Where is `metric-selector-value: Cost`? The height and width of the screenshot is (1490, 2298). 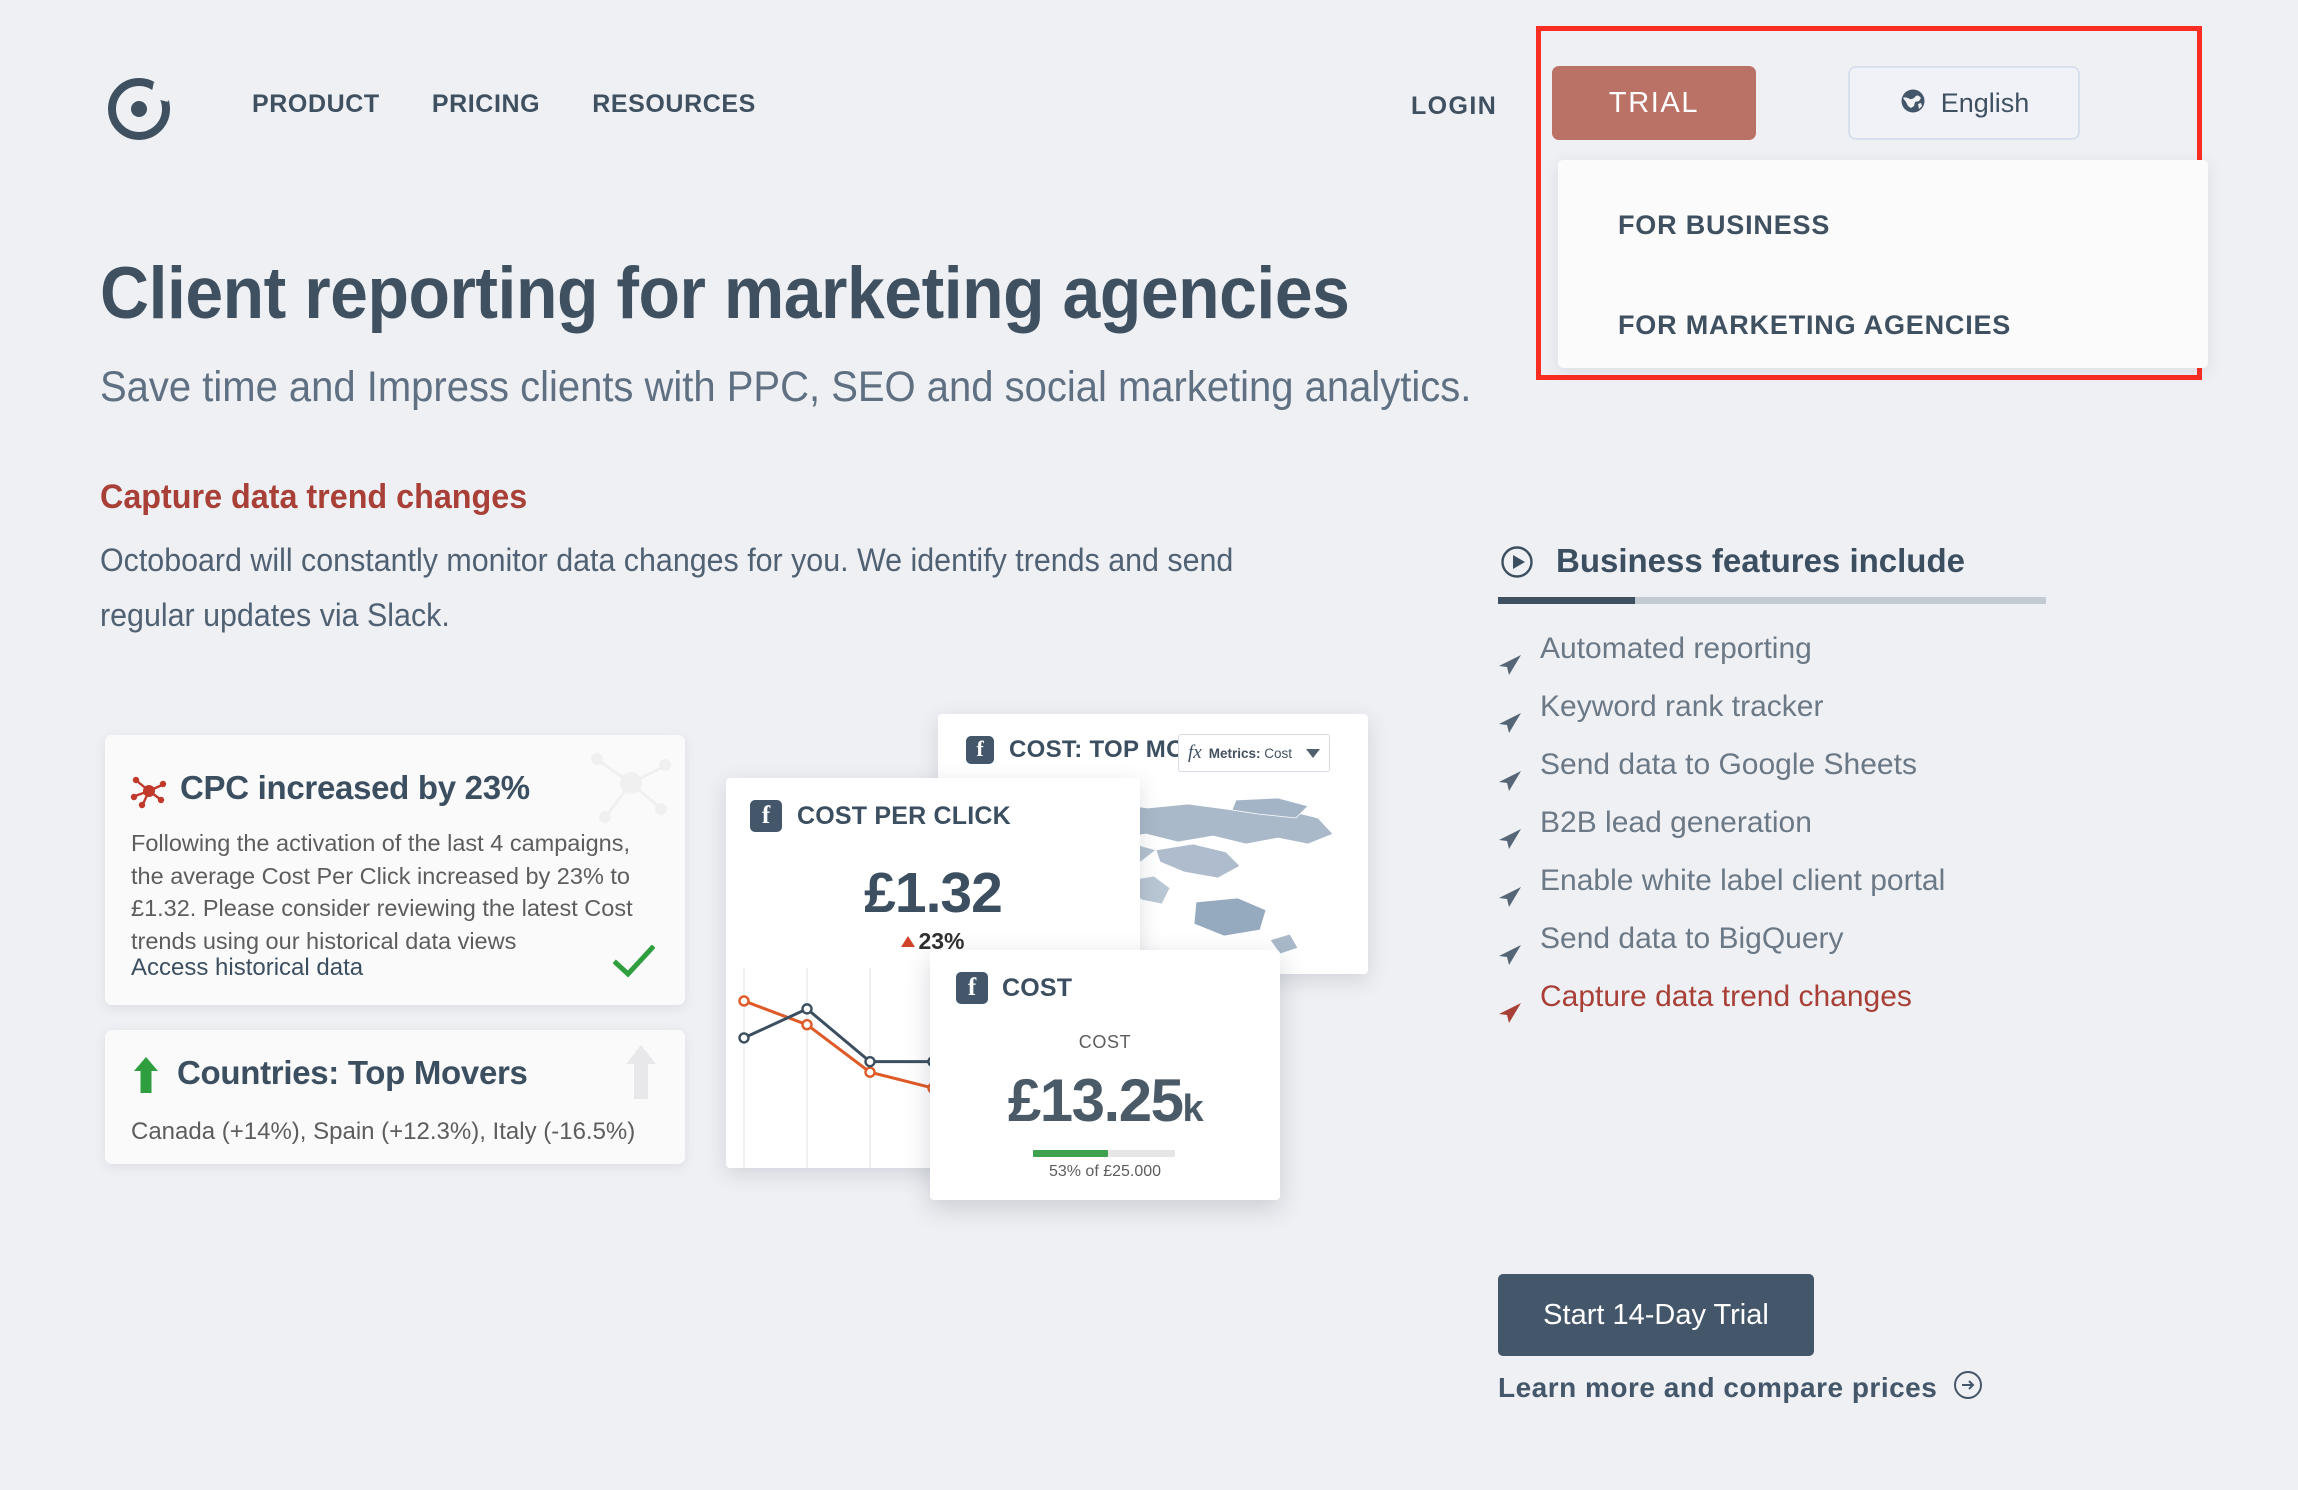
metric-selector-value: Cost is located at coordinates (1278, 753).